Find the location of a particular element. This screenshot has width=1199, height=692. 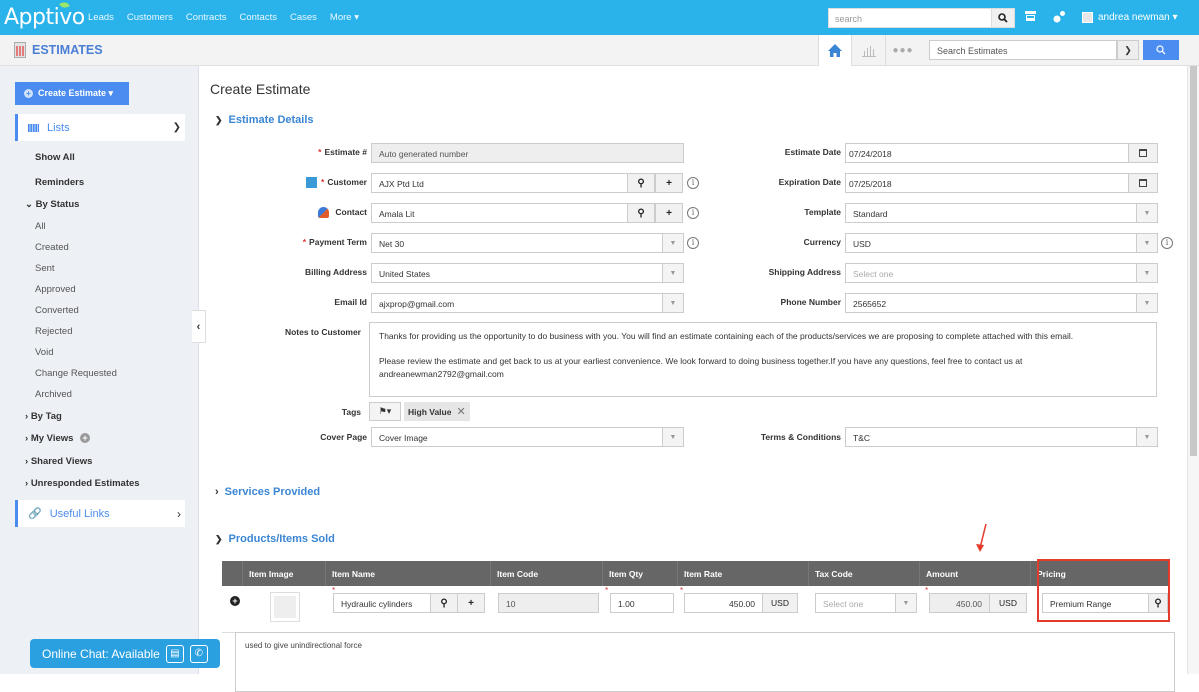

sidebar-group-by-tag: › By Tag is located at coordinates (43, 416).